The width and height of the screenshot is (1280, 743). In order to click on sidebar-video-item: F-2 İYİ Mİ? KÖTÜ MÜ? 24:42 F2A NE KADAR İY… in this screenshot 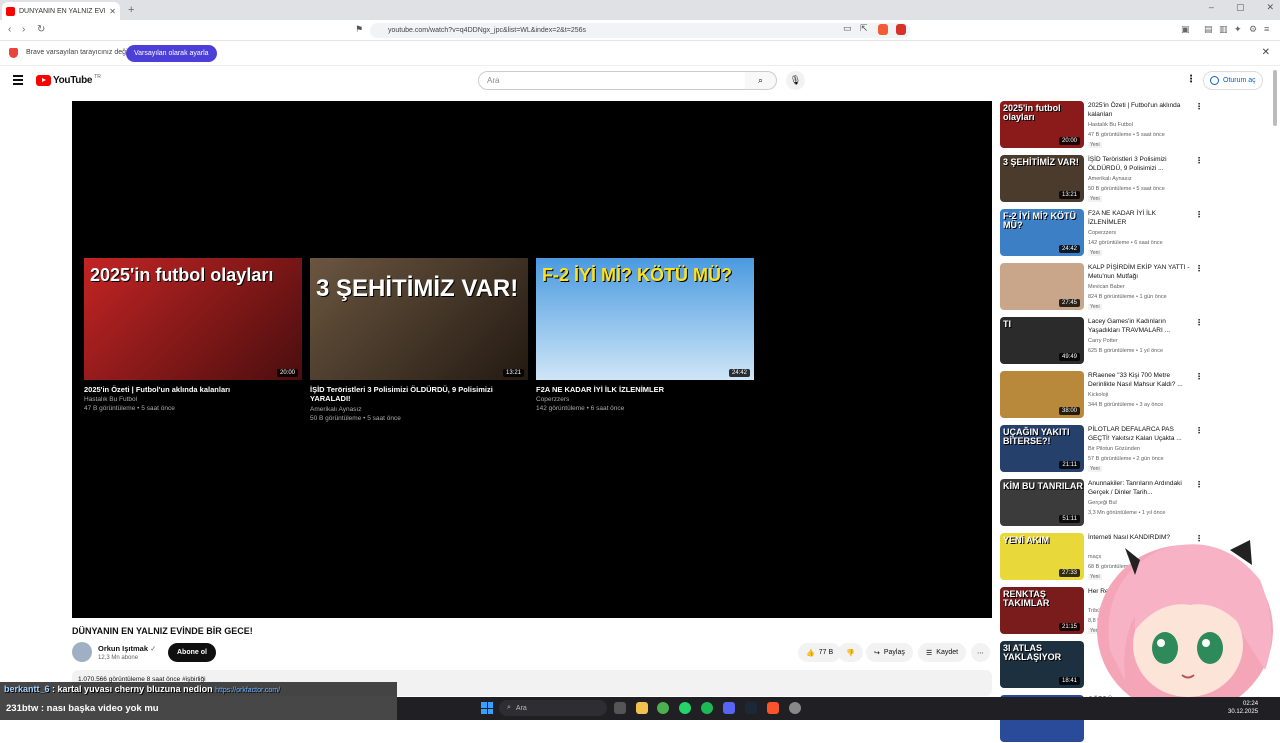, I will do `click(1102, 233)`.